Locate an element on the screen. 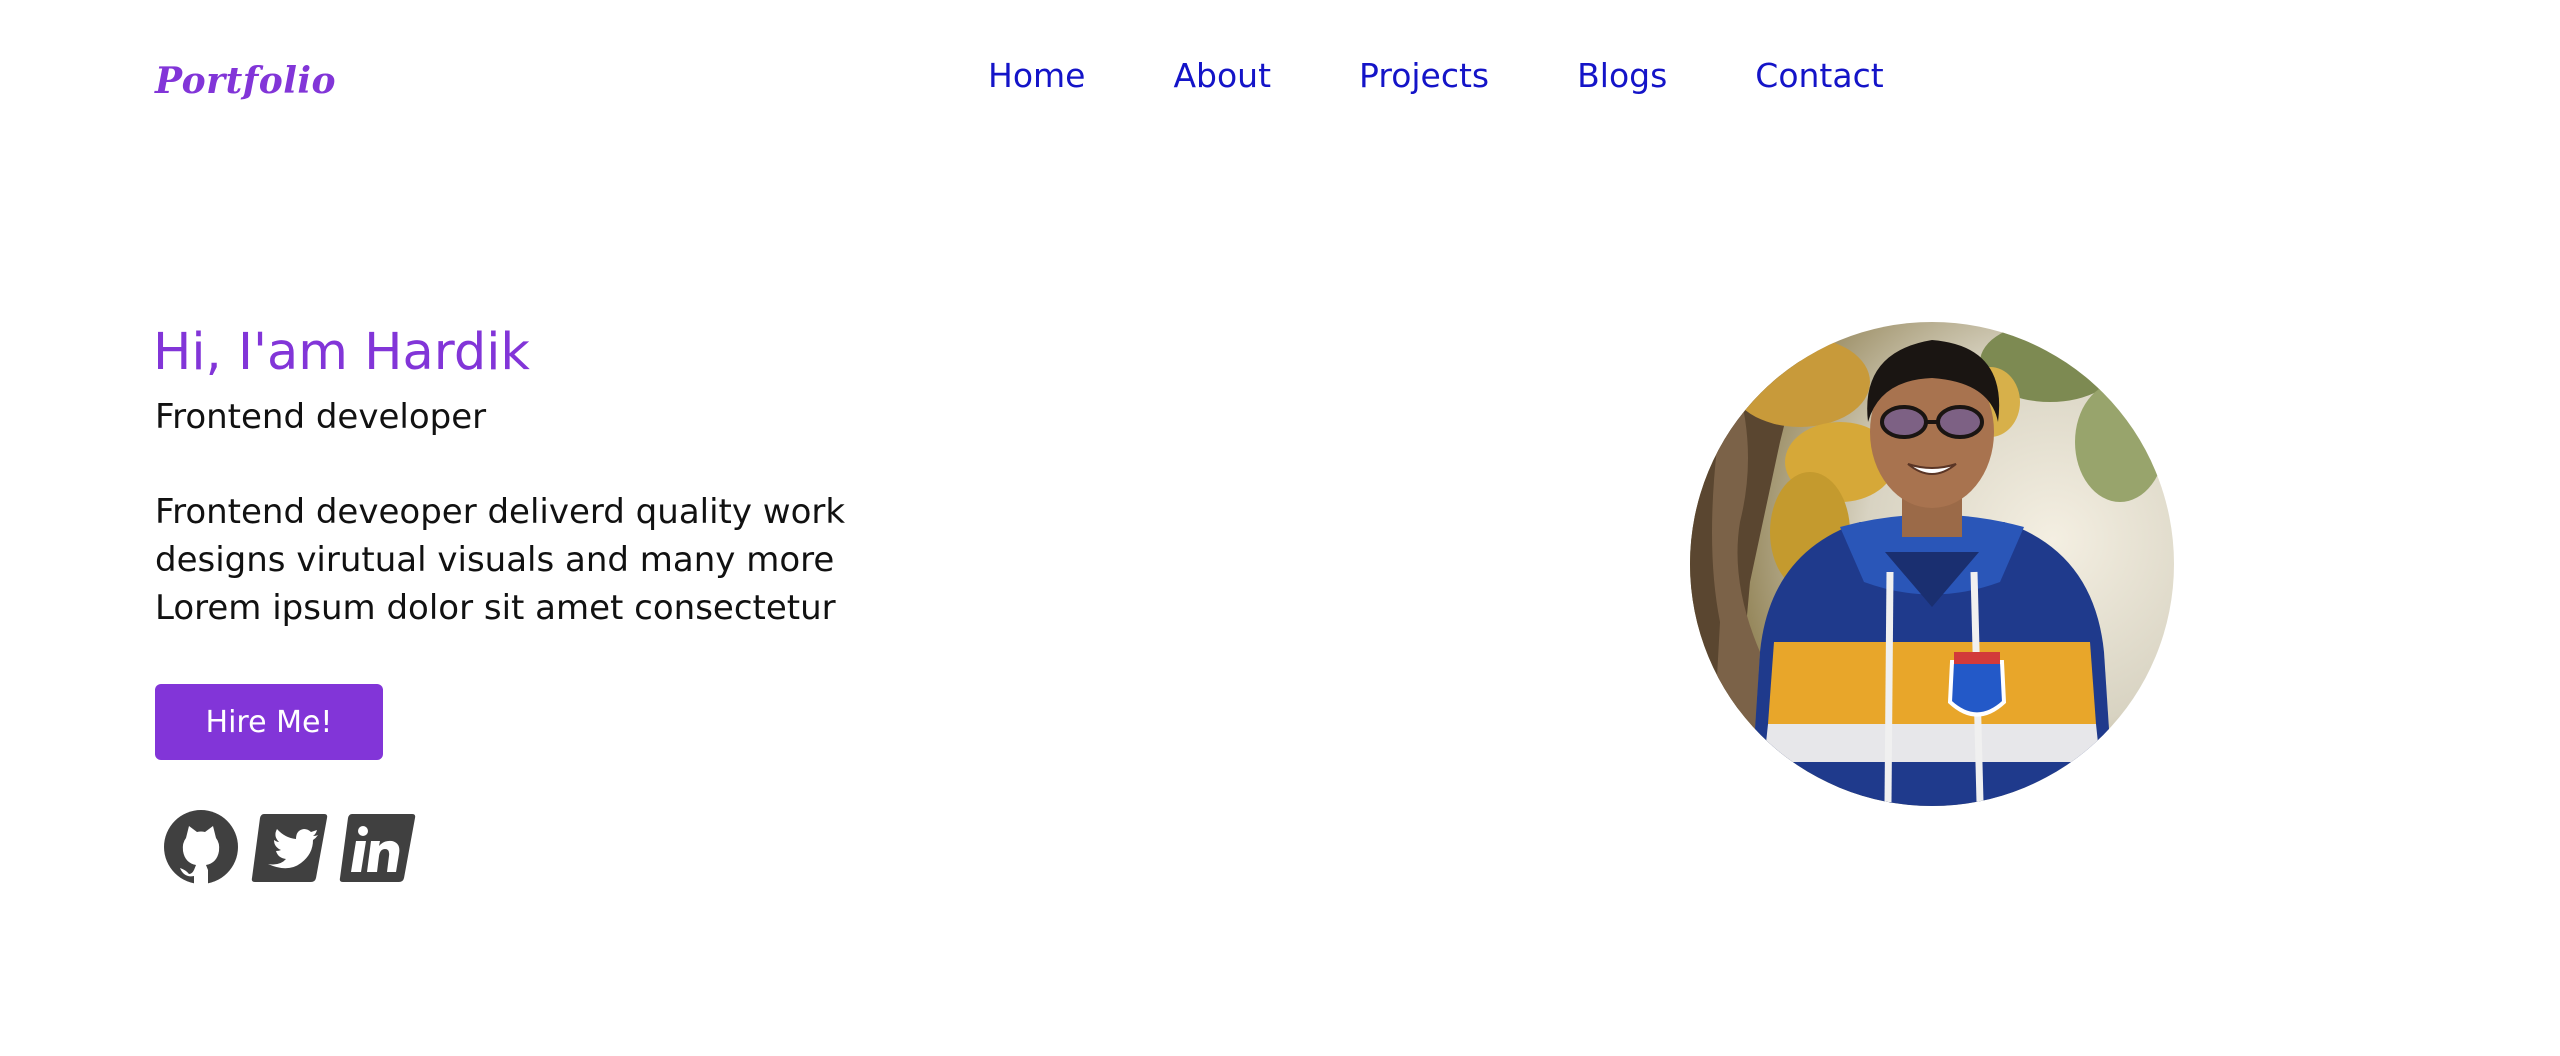 The height and width of the screenshot is (1056, 2560). social-links is located at coordinates (289, 847).